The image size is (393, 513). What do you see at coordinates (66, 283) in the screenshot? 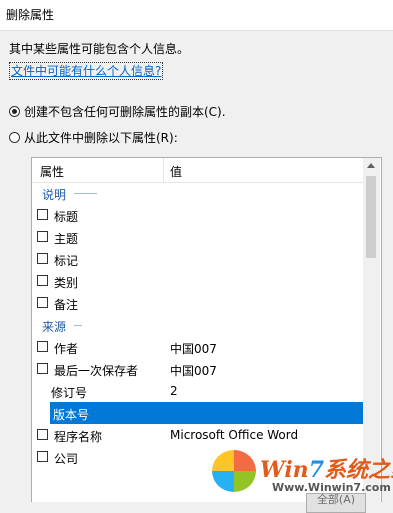
I see `item-label: 类别` at bounding box center [66, 283].